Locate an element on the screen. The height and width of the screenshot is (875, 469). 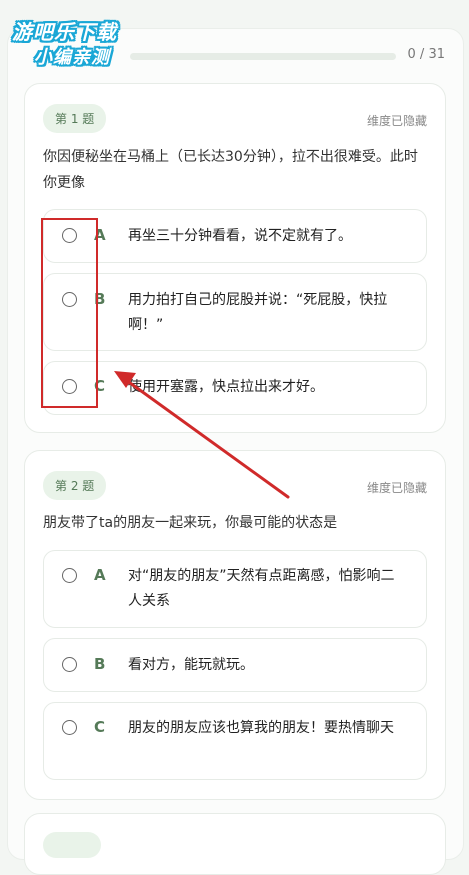
progress-bar is located at coordinates (263, 56).